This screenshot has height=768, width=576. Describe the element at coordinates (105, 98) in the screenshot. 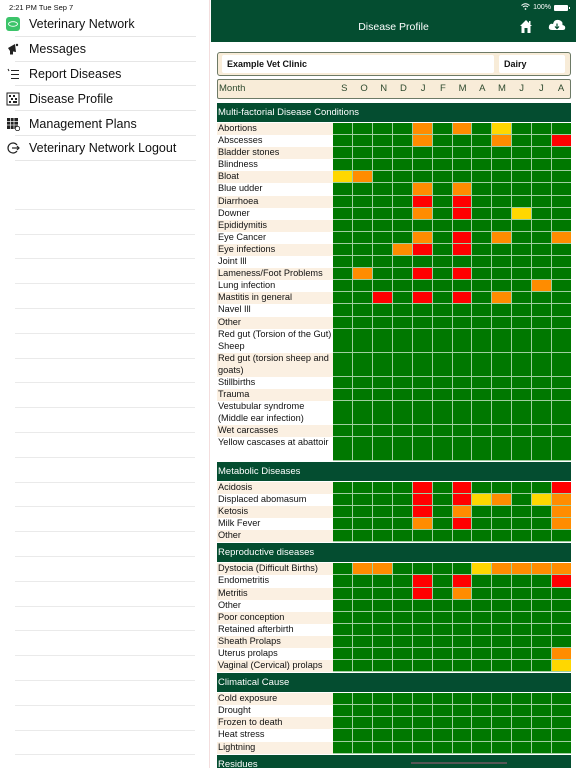

I see `sidebar-item-disease-profile: Disease Profile` at that location.